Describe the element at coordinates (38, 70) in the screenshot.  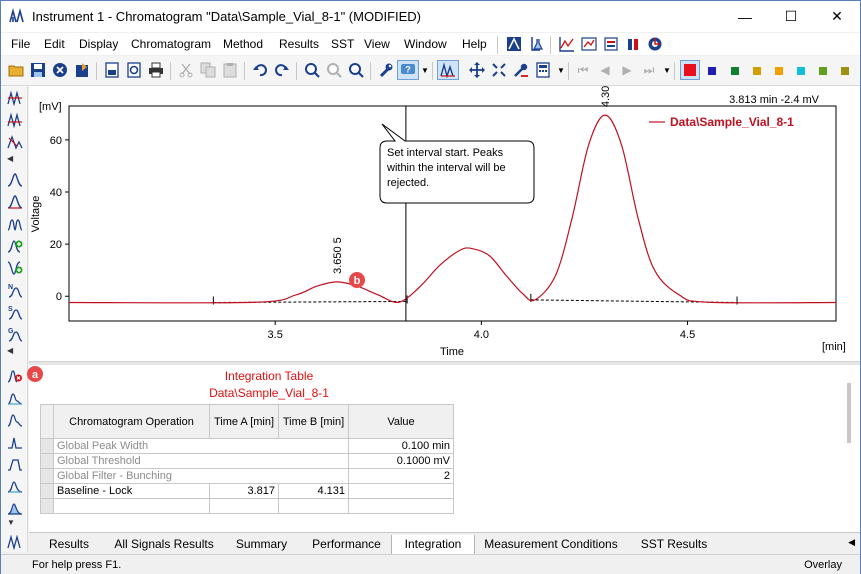
I see `save-icon` at that location.